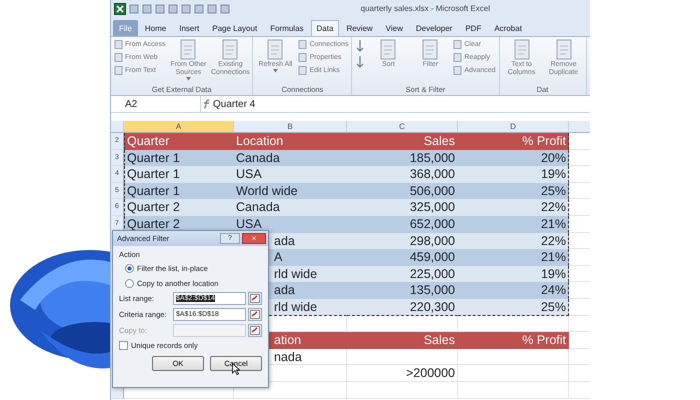 The height and width of the screenshot is (400, 700). I want to click on table-cell: 135,000, so click(402, 290).